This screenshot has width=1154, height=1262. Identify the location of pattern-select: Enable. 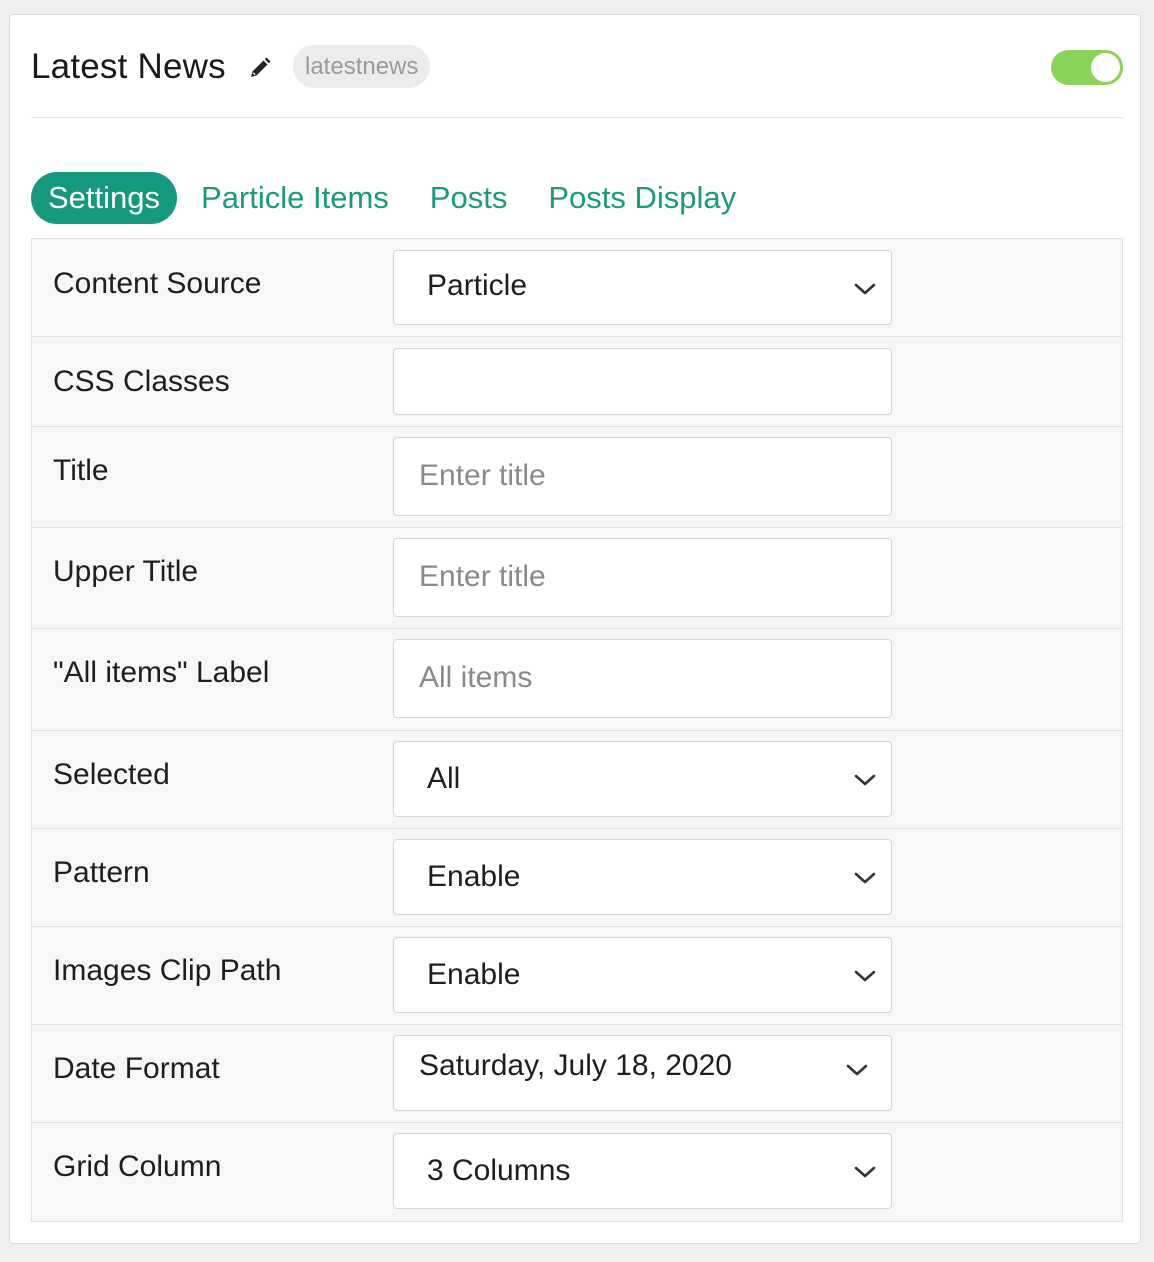
(642, 877).